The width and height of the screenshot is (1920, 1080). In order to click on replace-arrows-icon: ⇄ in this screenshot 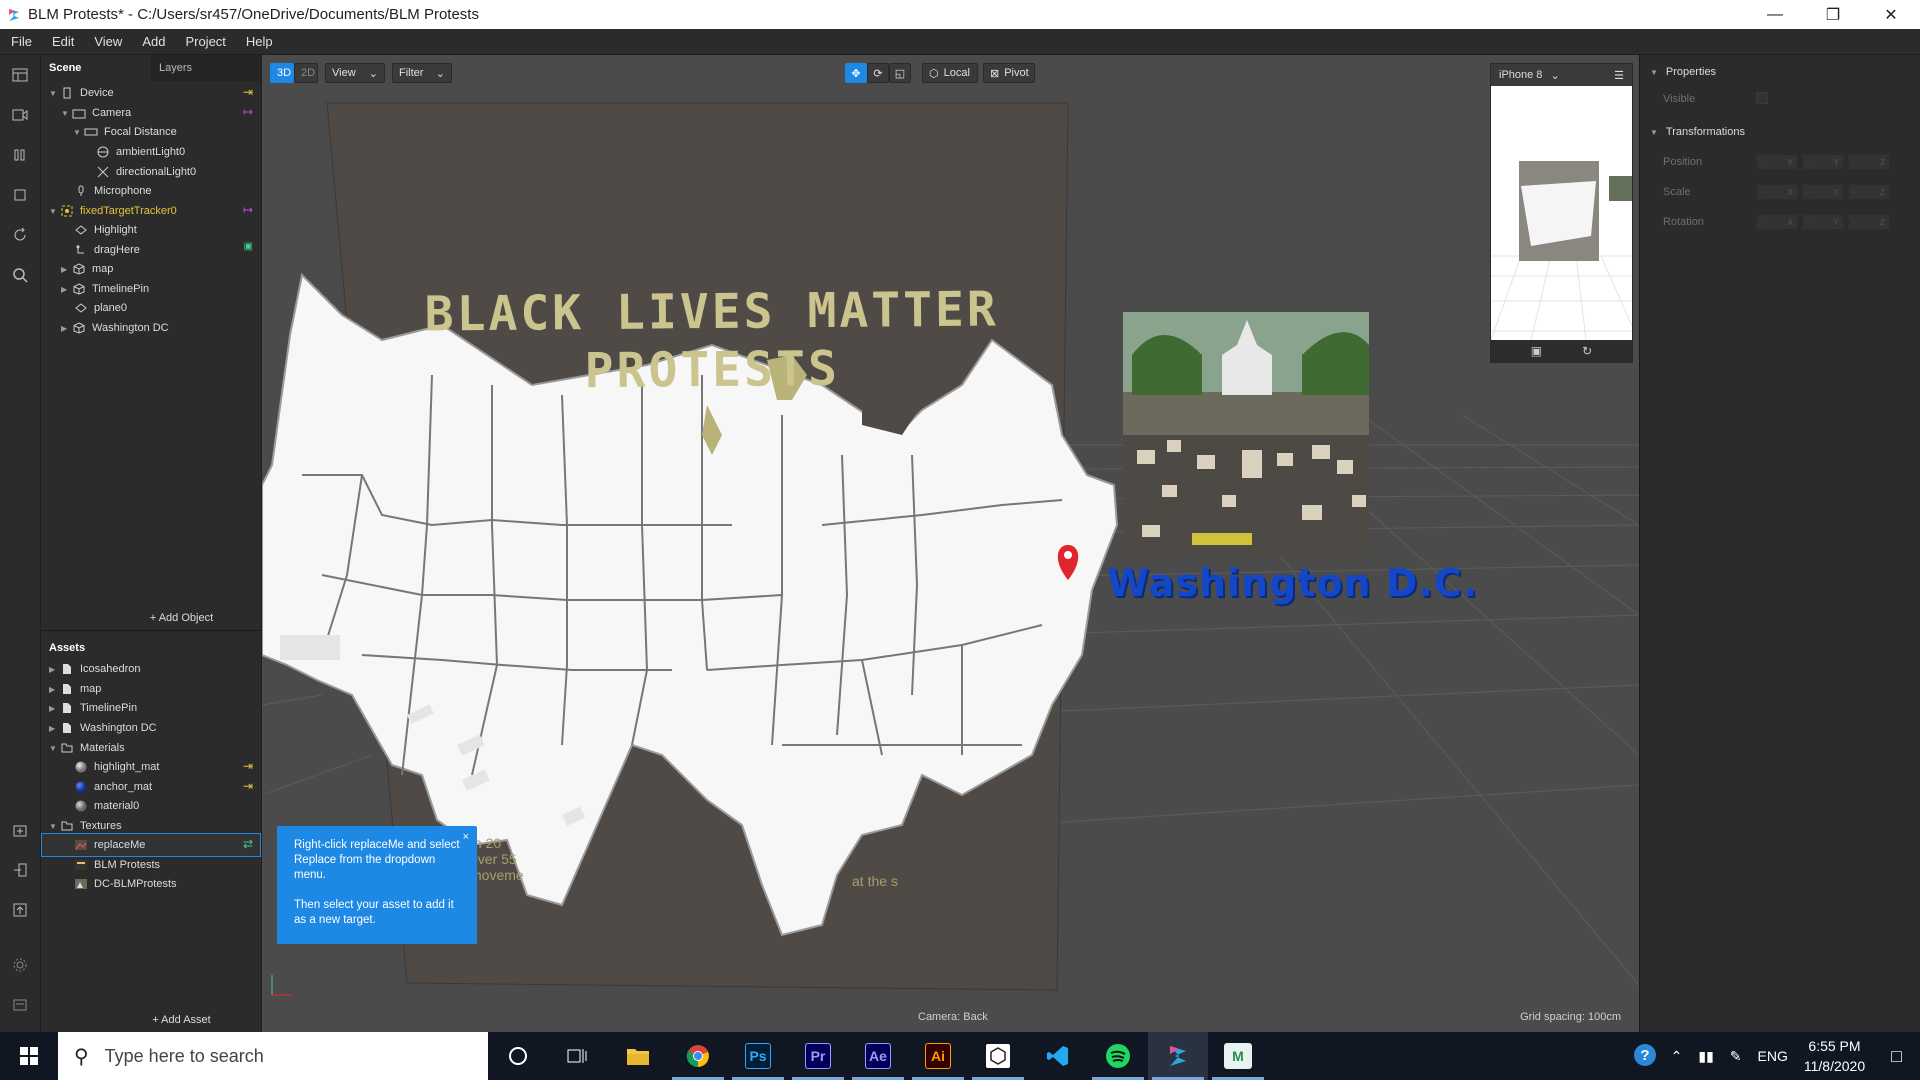, I will do `click(248, 844)`.